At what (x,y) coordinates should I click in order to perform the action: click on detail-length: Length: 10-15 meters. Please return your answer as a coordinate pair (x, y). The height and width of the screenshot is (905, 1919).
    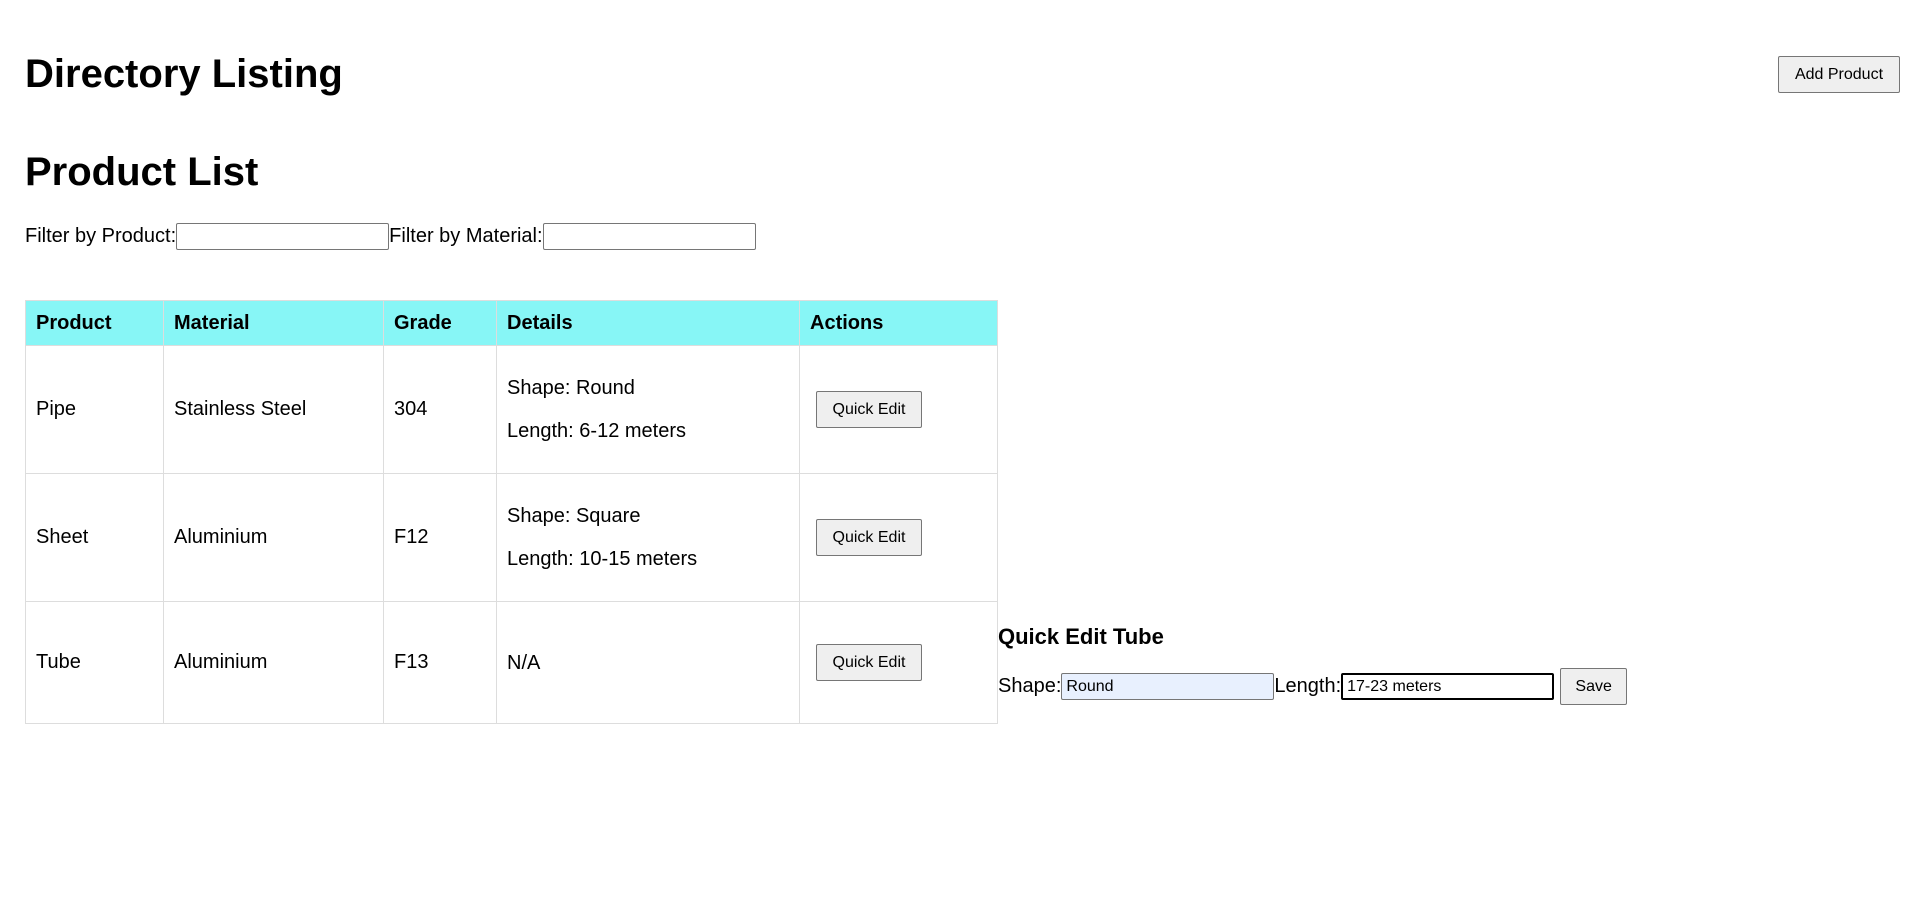
    Looking at the image, I should click on (602, 559).